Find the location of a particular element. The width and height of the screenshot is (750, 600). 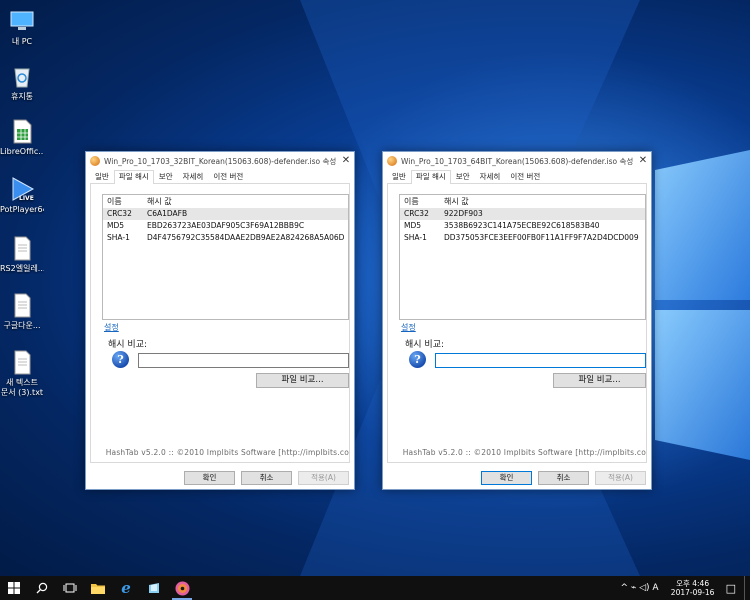

hash-row-md5: MD5 3538B6923C141A75ECBE92C618583B40 is located at coordinates (522, 226).